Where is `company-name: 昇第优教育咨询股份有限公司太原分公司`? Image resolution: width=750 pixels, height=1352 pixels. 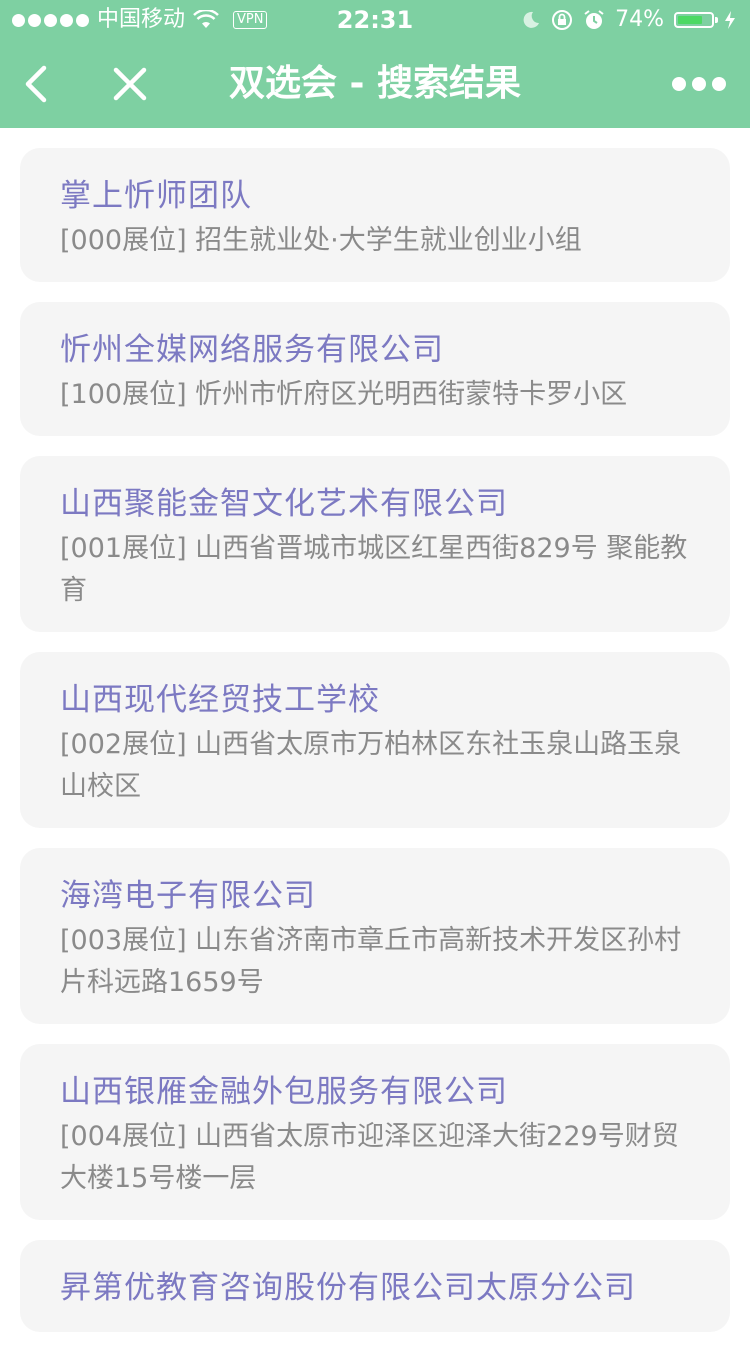
company-name: 昇第优教育咨询股份有限公司太原分公司 is located at coordinates (348, 1288).